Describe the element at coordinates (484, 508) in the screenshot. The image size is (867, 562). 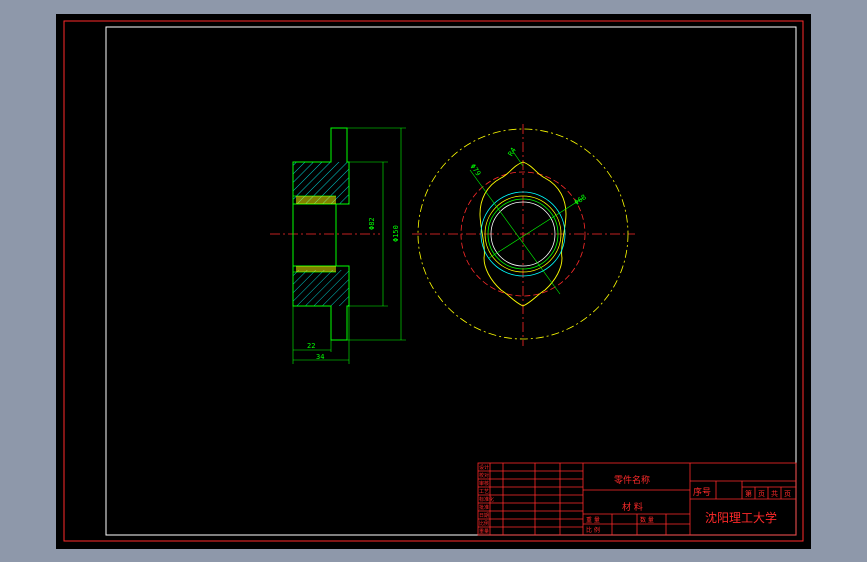
I see `title-block-row-label: 批准` at that location.